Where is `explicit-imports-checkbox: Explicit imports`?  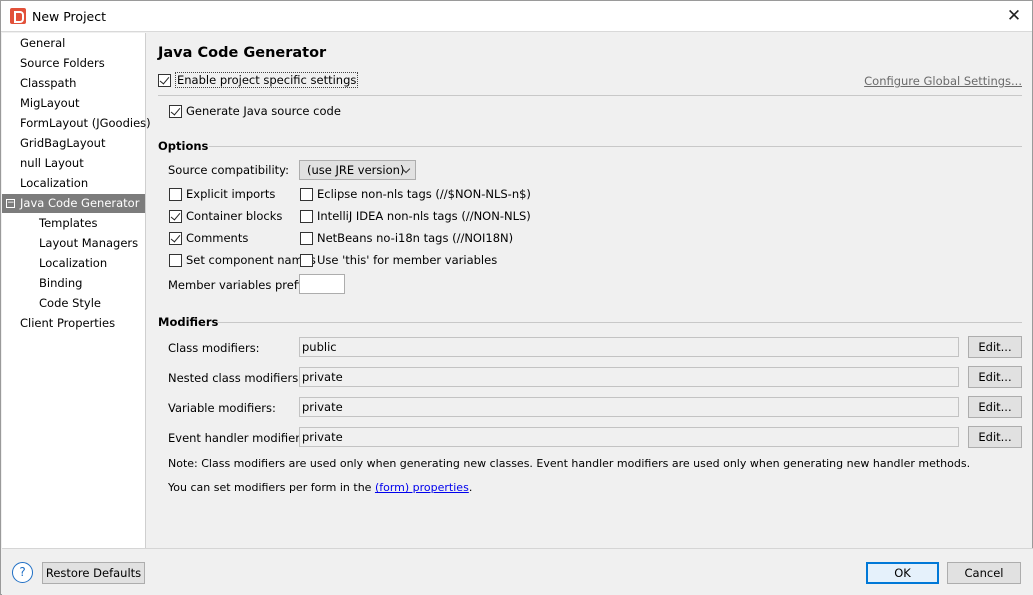
explicit-imports-checkbox: Explicit imports is located at coordinates (222, 194).